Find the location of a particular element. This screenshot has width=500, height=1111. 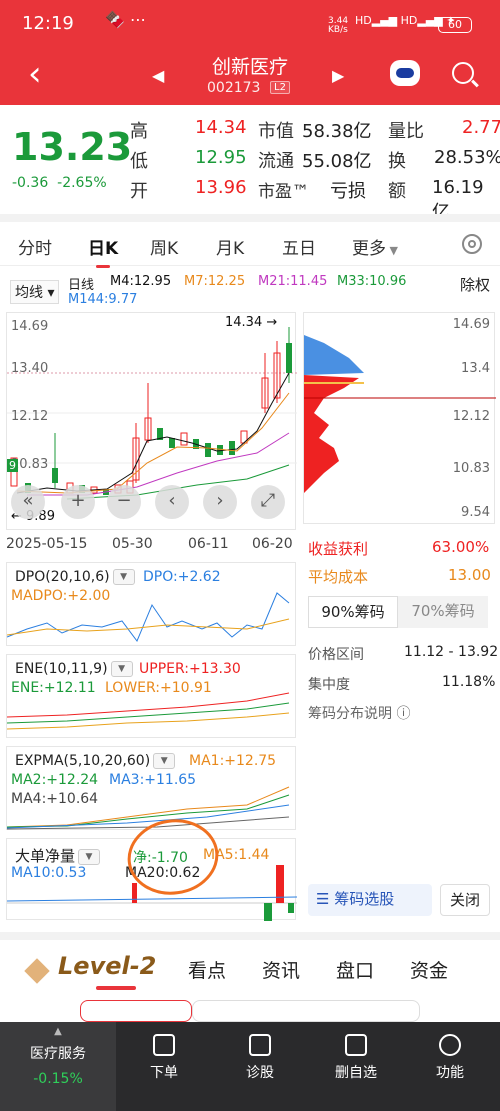

dpo-panel: DPO(20,10,6) ▼ DPO:+2.62 MADPO:+2.00 is located at coordinates (151, 604).